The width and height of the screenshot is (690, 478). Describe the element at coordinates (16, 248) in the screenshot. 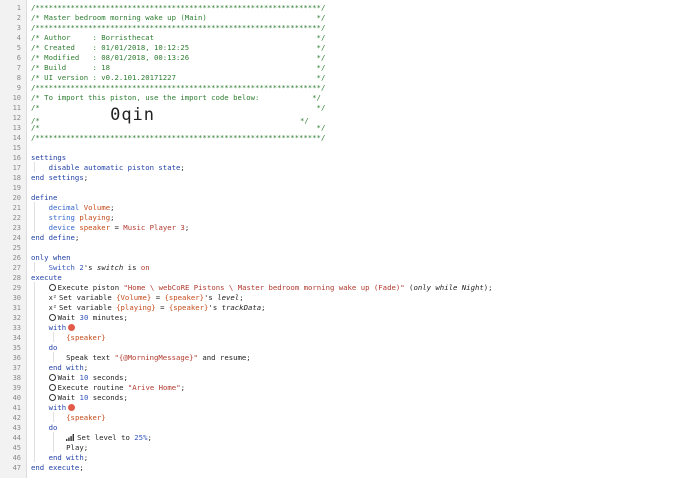

I see `line-number: 25` at that location.